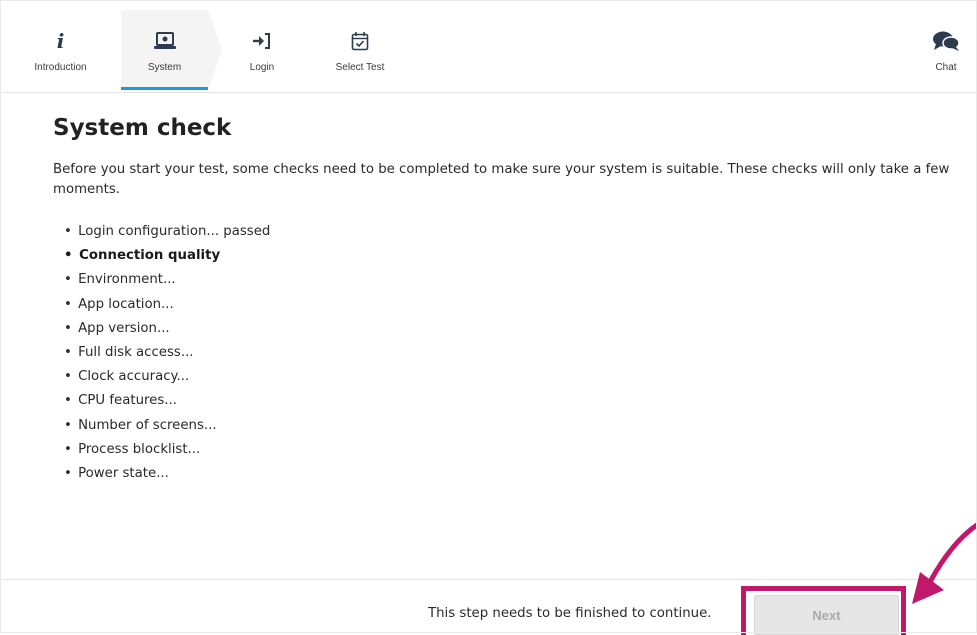  I want to click on annotation-arrow-icon, so click(944, 563).